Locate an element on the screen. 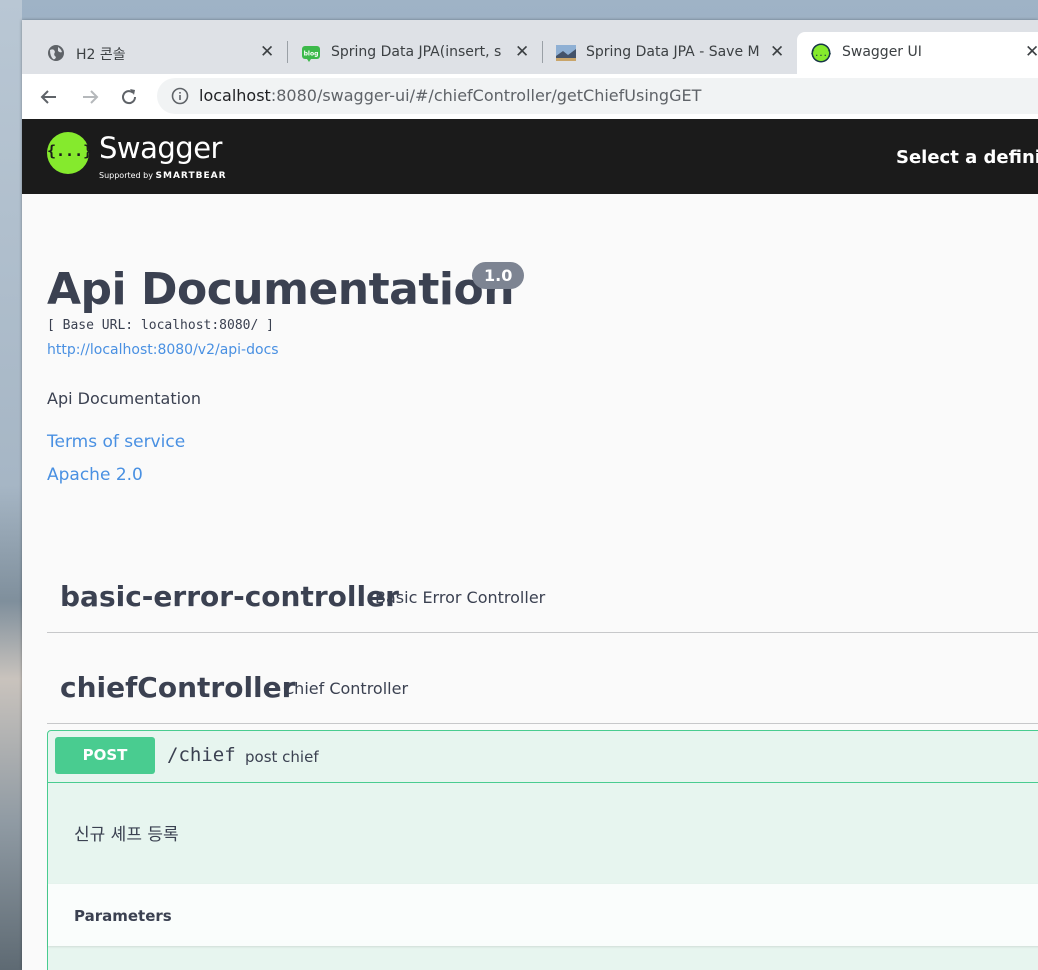 This screenshot has height=970, width=1038. tab-title: Spring Data JPA - Save M is located at coordinates (673, 52).